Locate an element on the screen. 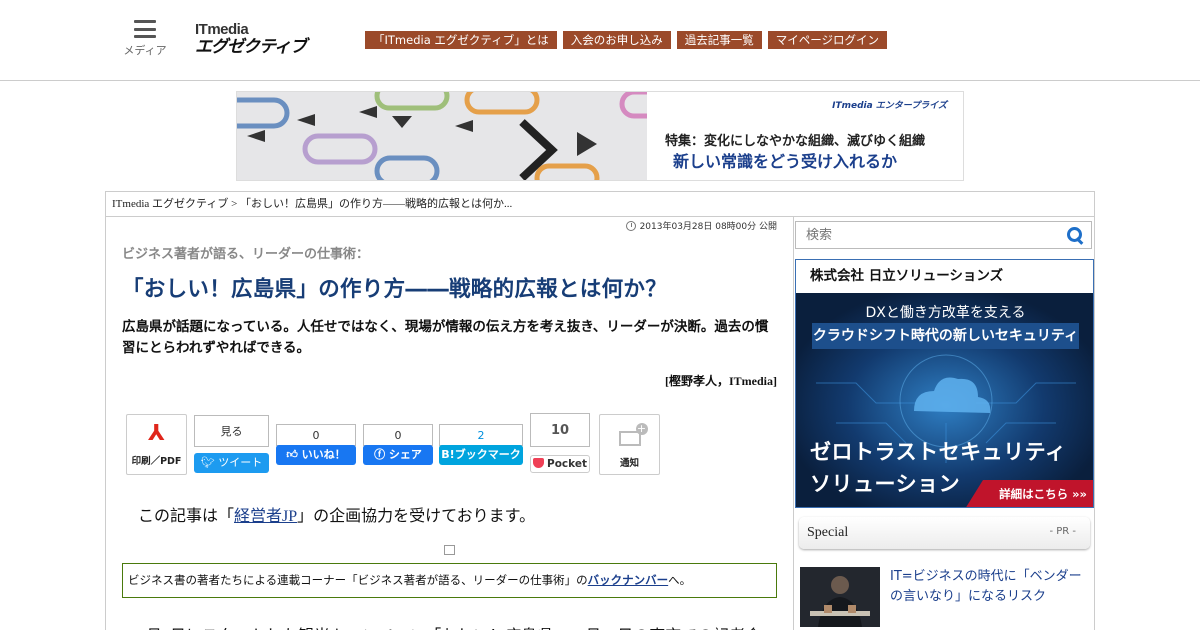 This screenshot has width=1200, height=630. special-item-thumbnail is located at coordinates (840, 597).